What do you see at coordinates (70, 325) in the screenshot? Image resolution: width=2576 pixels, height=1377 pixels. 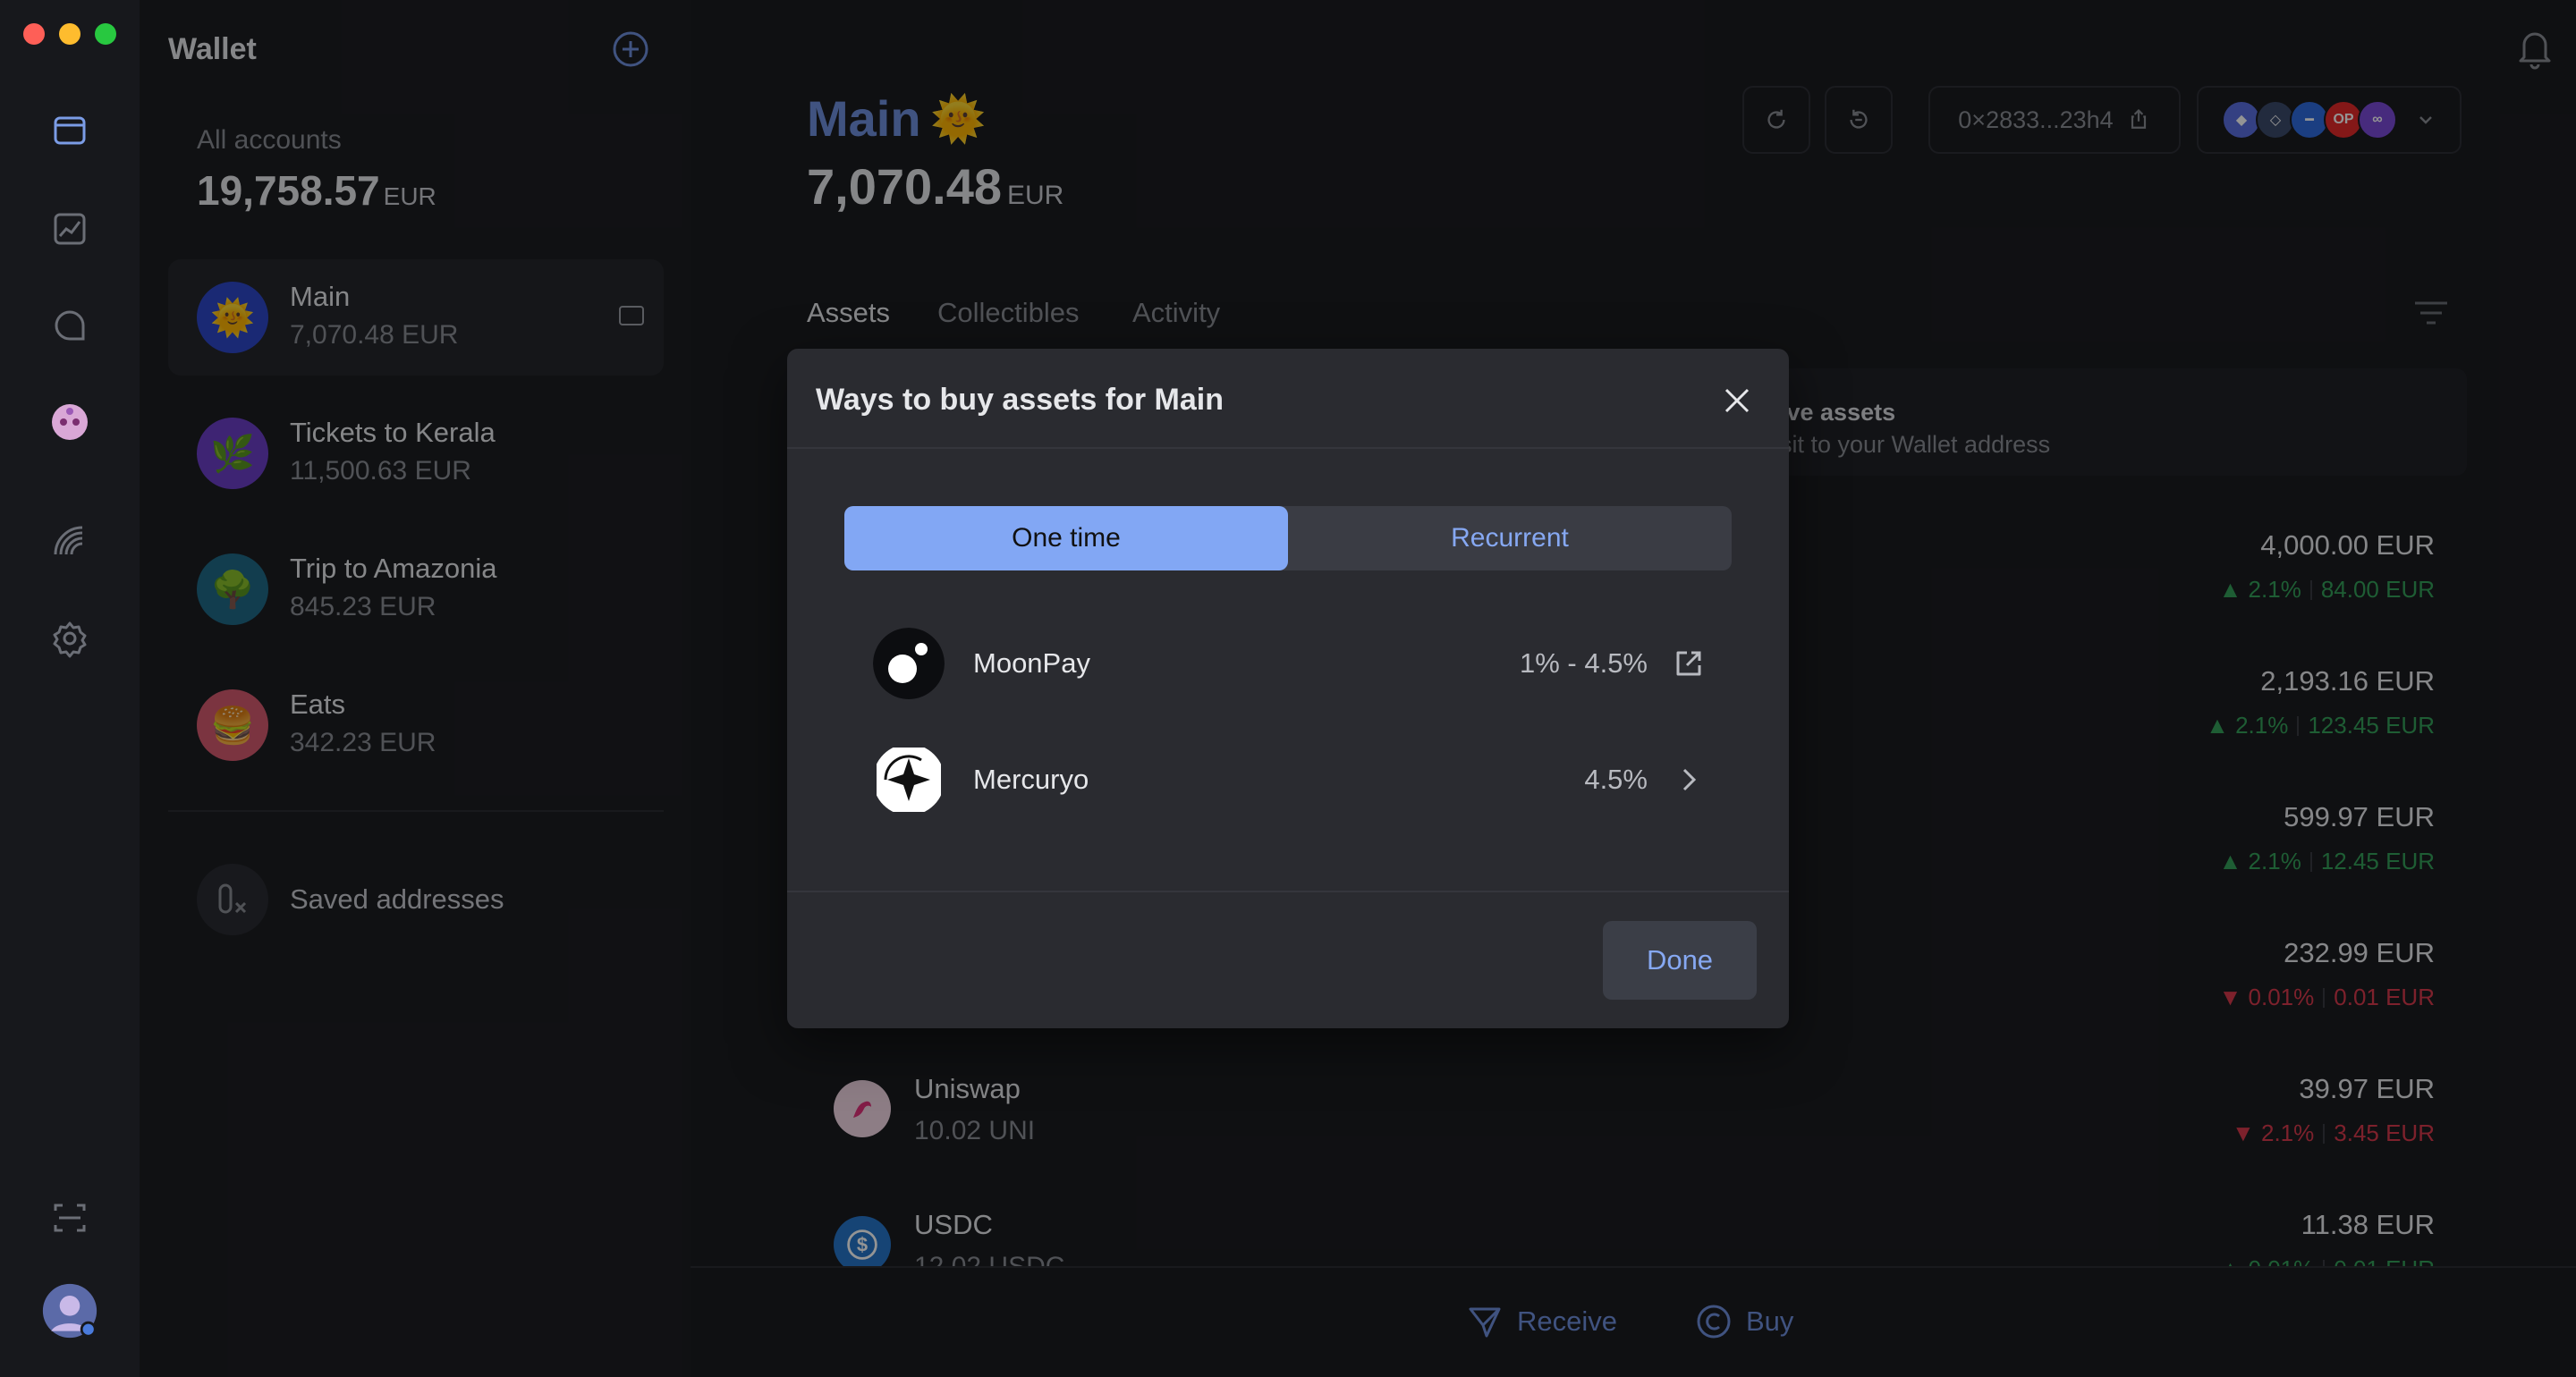 I see `chat-icon` at bounding box center [70, 325].